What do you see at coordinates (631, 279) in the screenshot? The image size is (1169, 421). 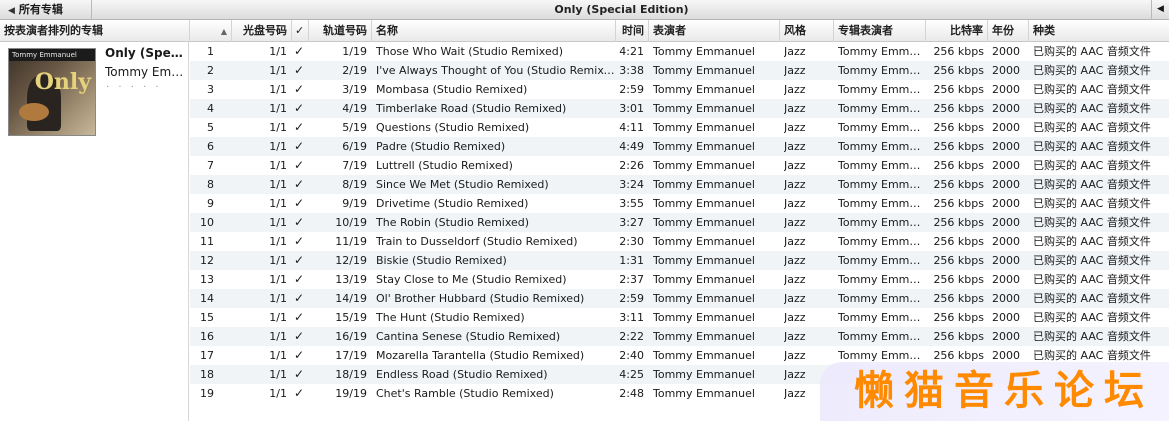 I see `track-time: 2:37` at bounding box center [631, 279].